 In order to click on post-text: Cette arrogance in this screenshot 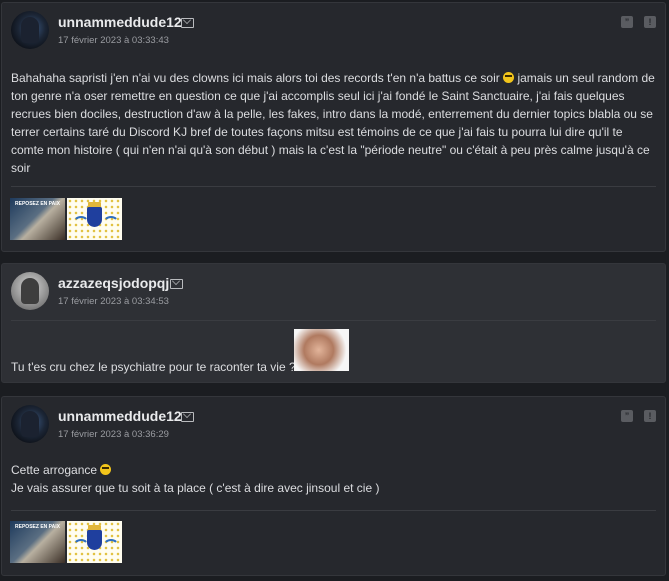, I will do `click(54, 470)`.